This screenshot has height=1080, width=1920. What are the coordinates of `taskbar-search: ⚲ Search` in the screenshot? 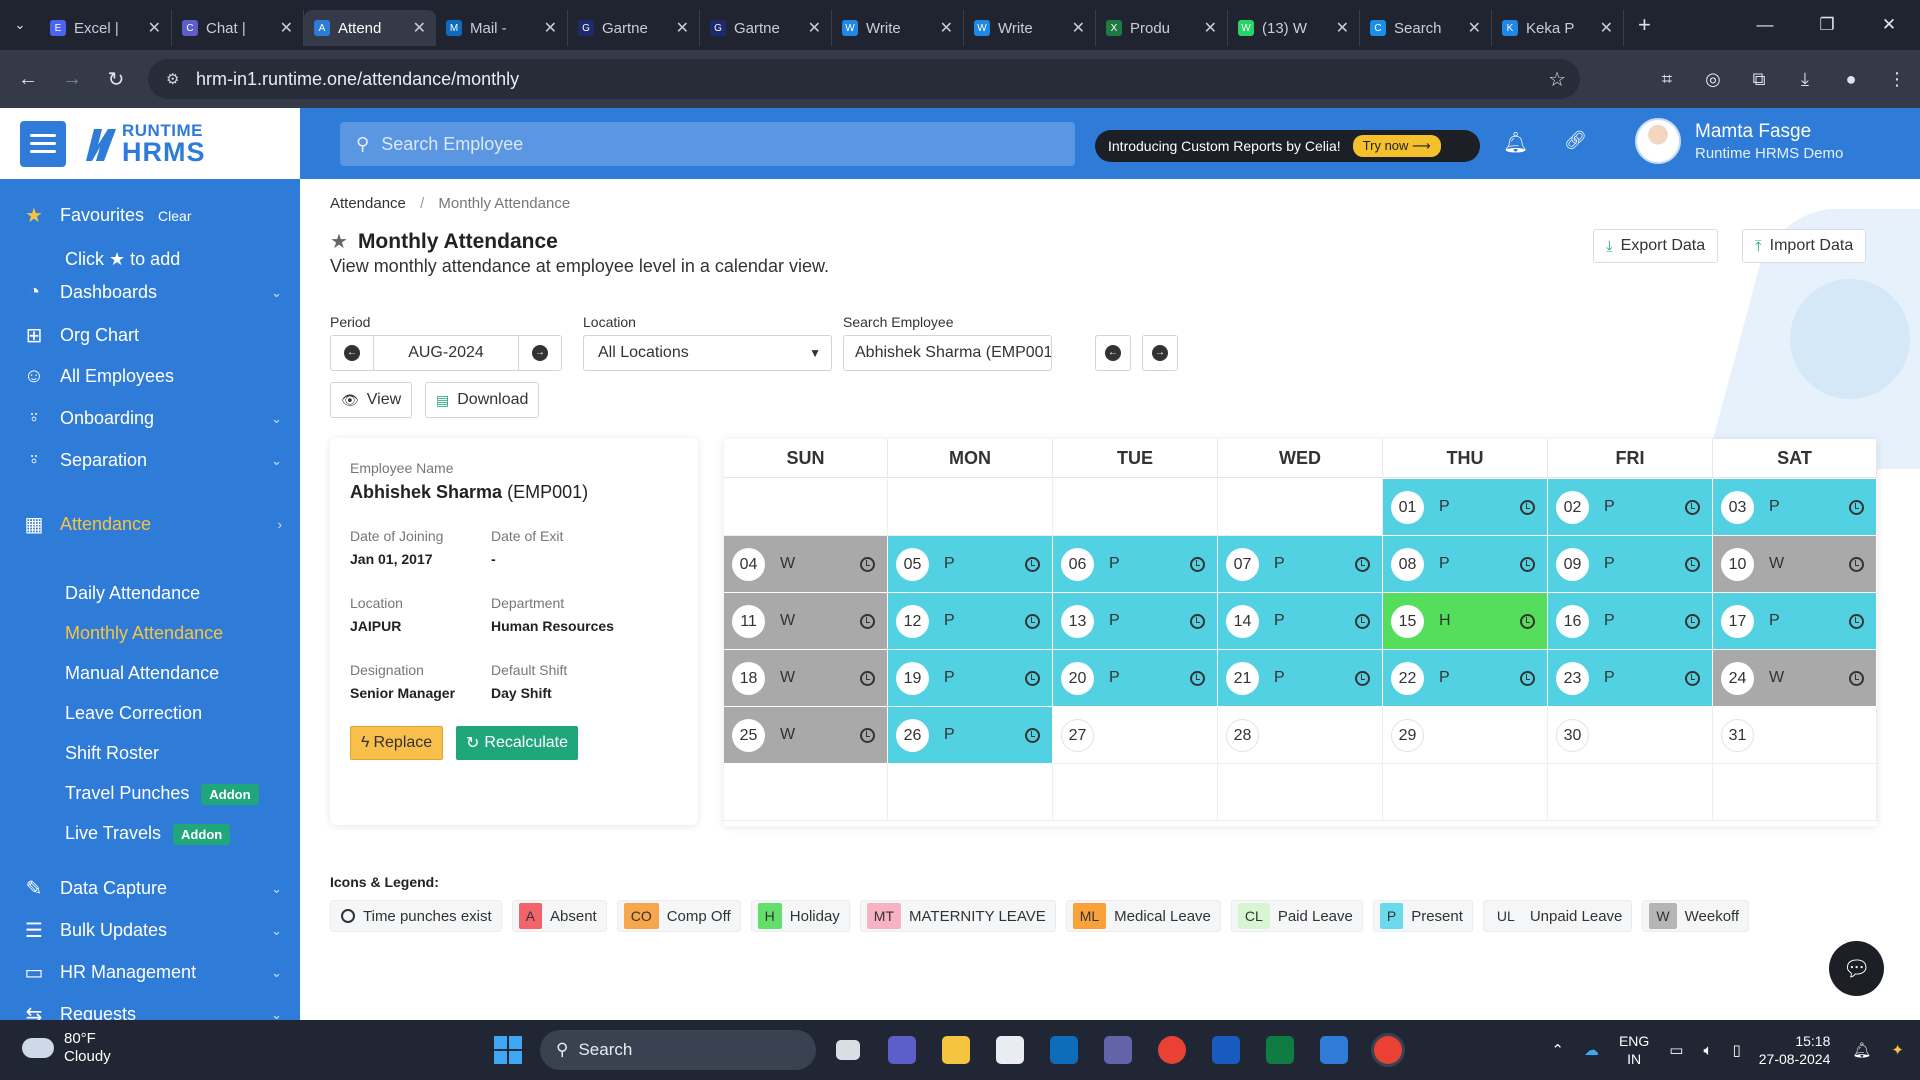 It's located at (678, 1050).